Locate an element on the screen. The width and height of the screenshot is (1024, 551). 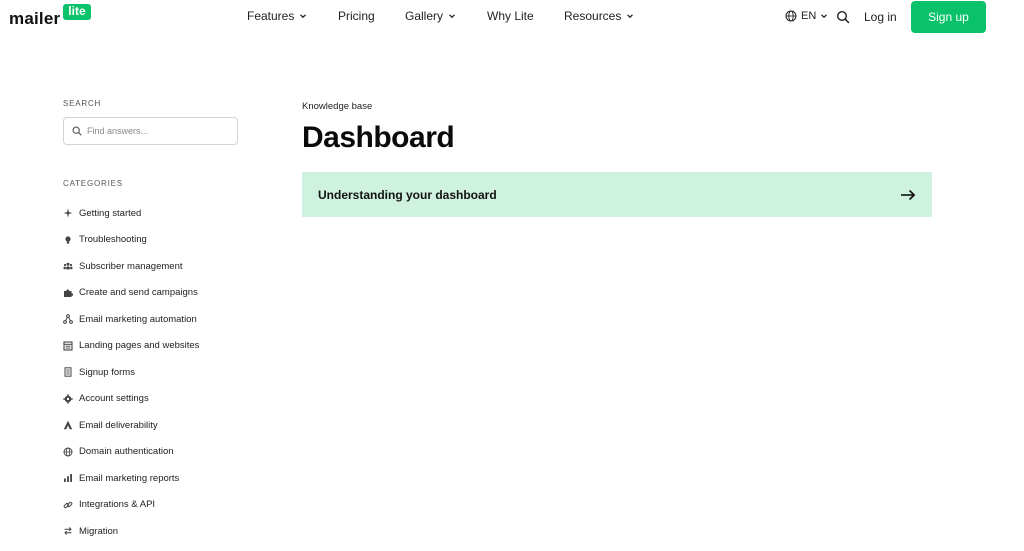
mailerlite-logo: mailer lite is located at coordinates (50, 16).